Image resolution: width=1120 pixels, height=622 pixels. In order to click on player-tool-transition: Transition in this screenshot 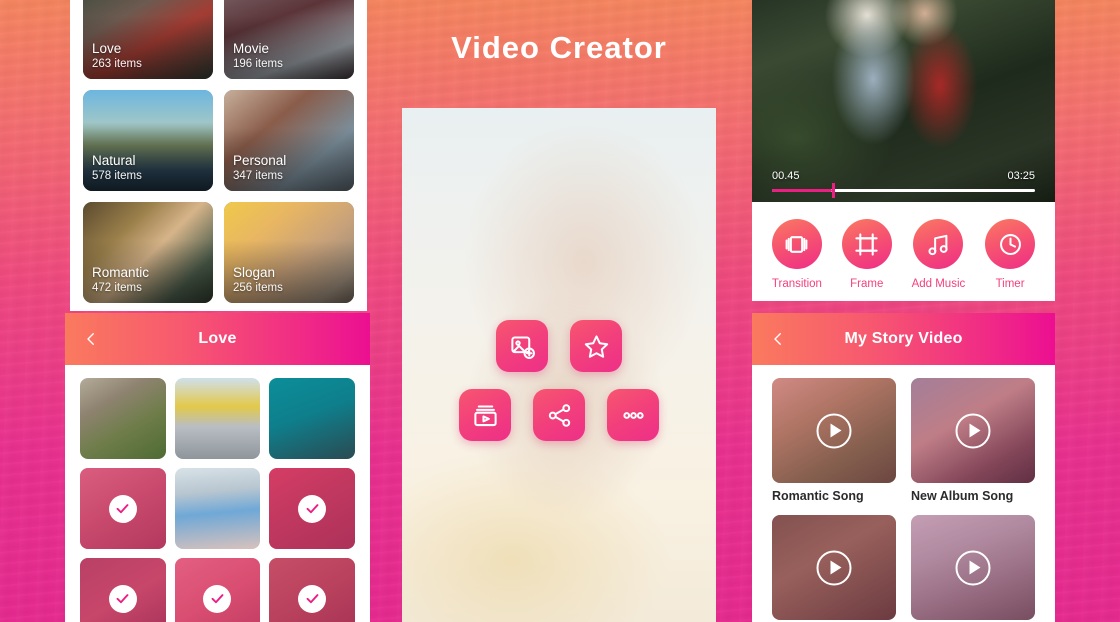, I will do `click(797, 254)`.